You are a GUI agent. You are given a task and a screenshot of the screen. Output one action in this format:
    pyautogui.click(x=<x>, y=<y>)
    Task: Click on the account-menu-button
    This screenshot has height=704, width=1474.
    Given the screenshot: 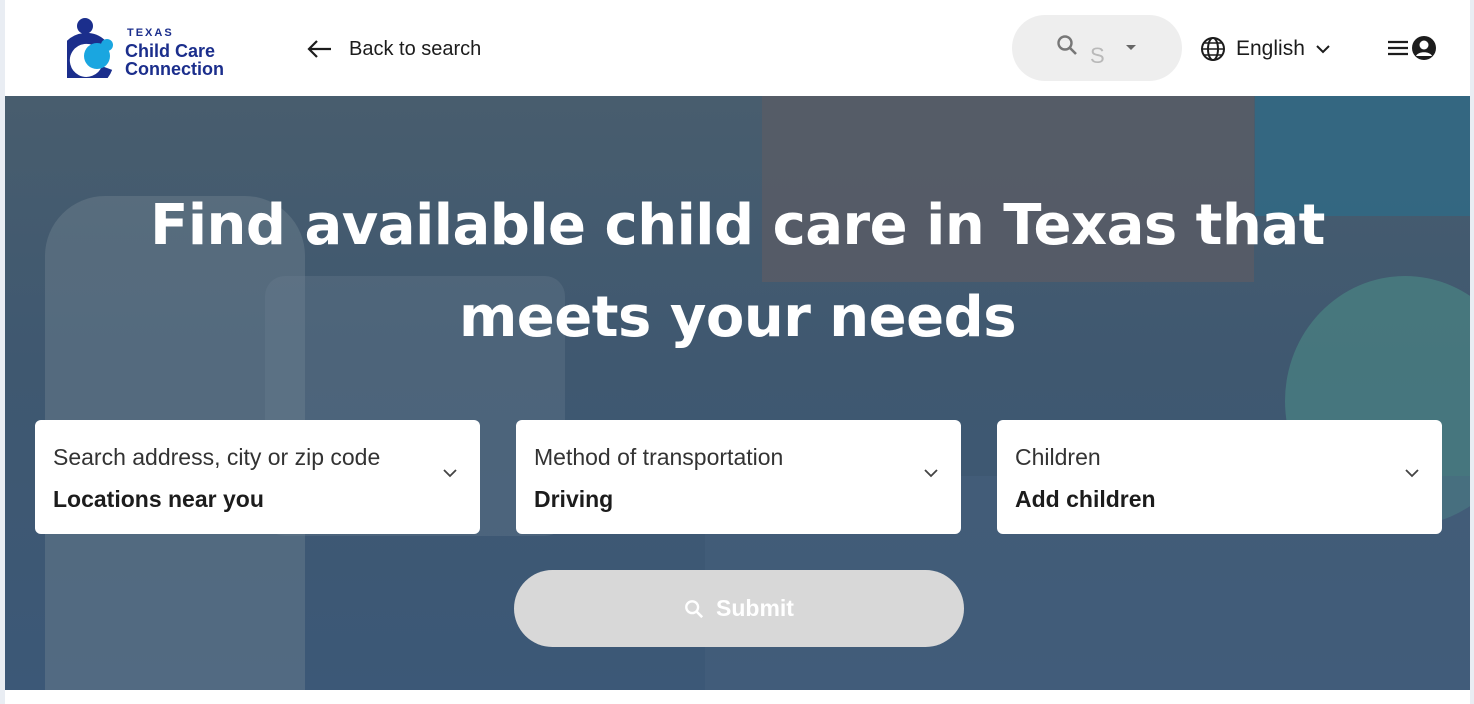 What is the action you would take?
    pyautogui.click(x=1412, y=48)
    